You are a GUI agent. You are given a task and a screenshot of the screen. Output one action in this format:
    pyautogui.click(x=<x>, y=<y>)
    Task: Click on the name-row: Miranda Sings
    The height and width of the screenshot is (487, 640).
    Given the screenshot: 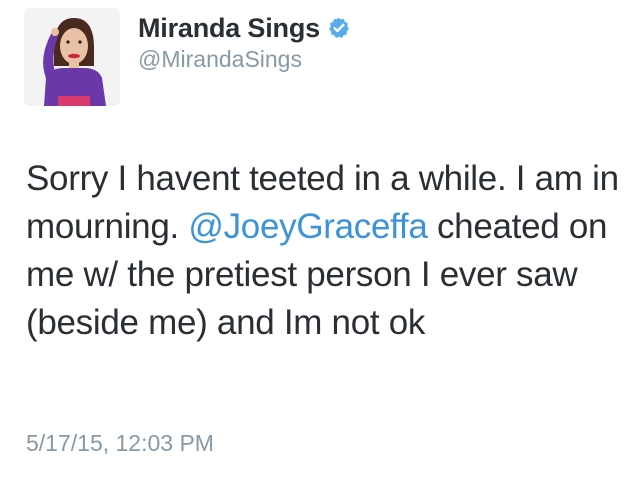 What is the action you would take?
    pyautogui.click(x=244, y=28)
    